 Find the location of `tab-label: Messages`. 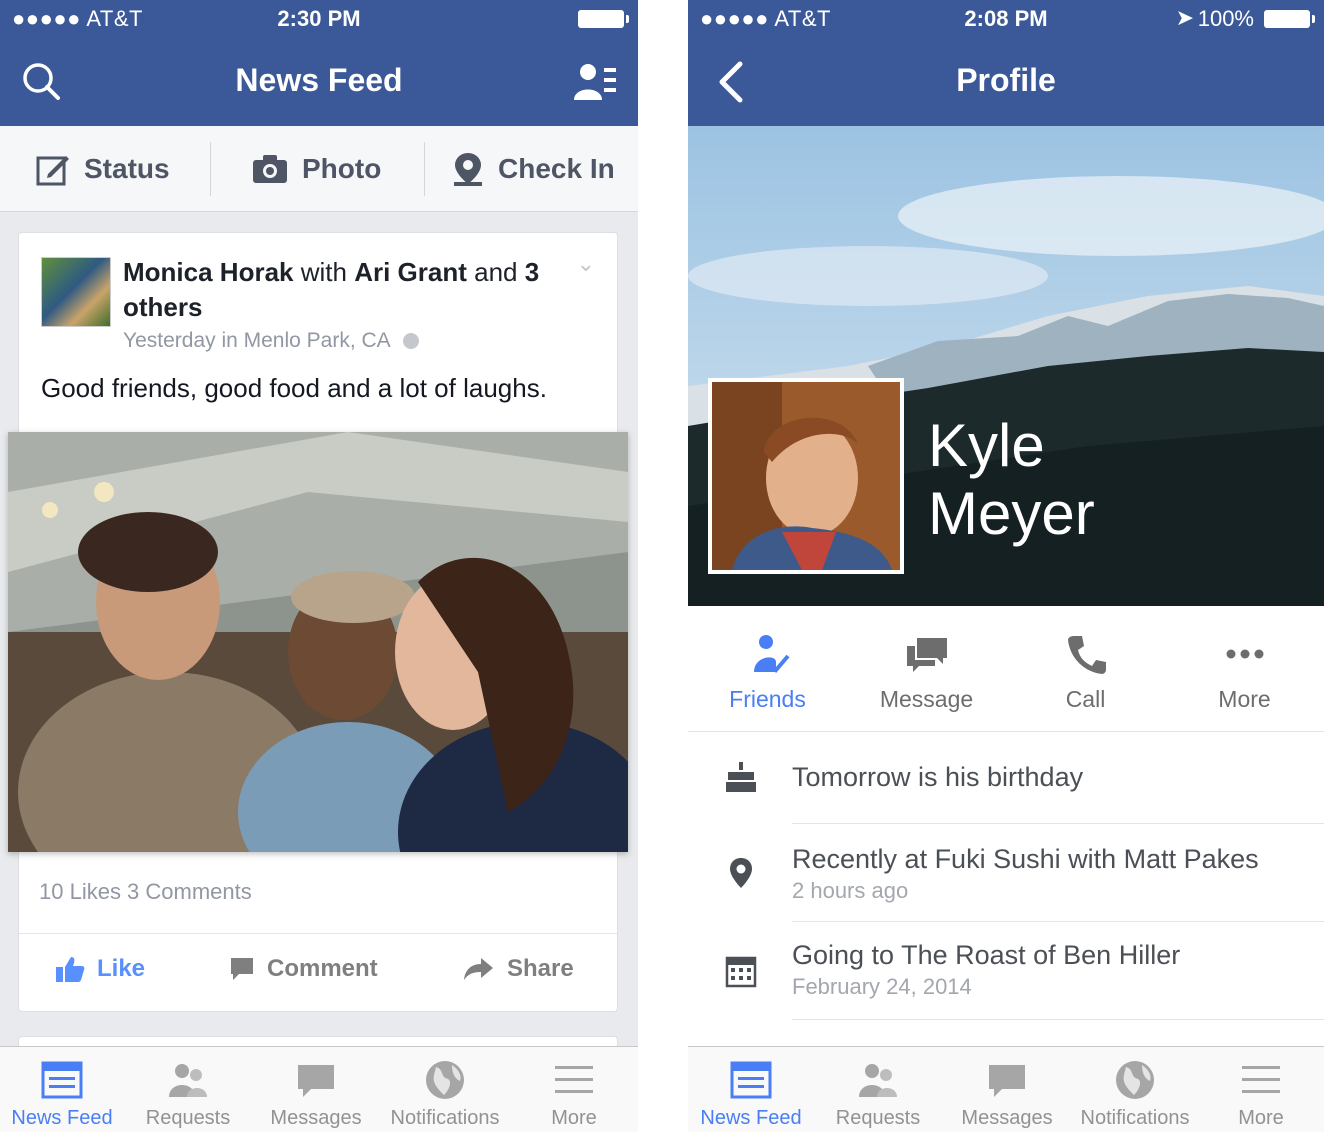

tab-label: Messages is located at coordinates (316, 1118).